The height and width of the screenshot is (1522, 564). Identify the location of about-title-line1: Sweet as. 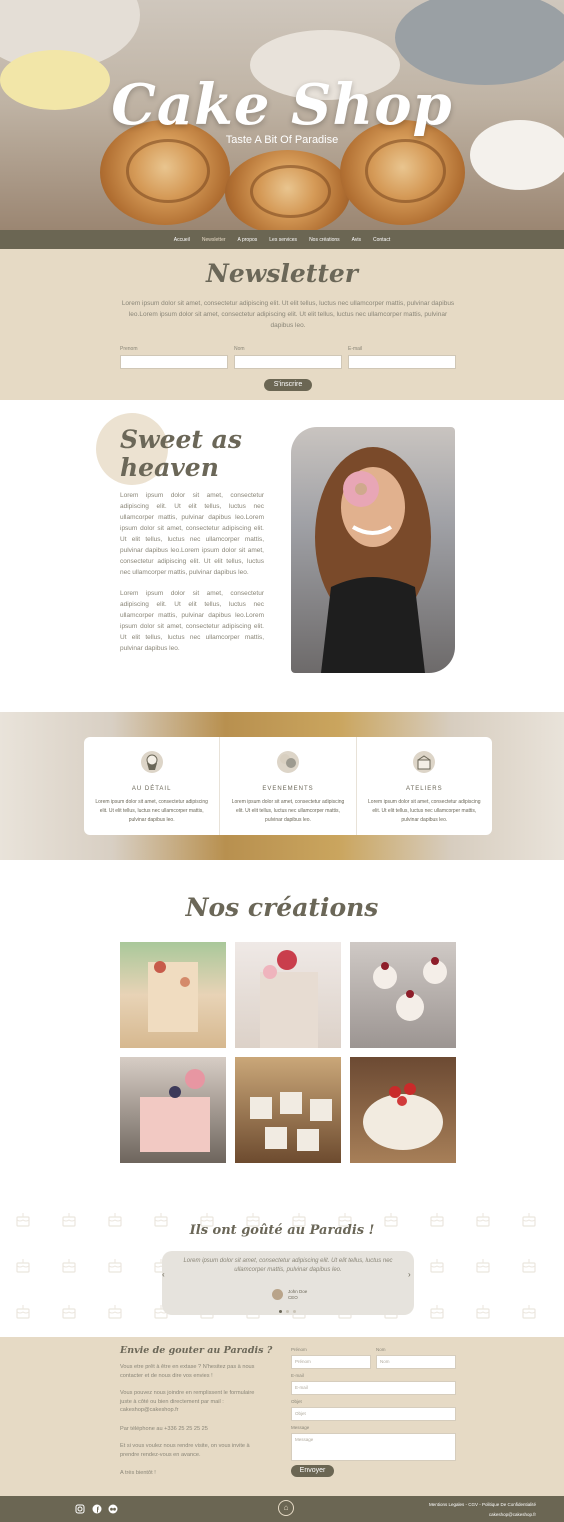
(181, 439).